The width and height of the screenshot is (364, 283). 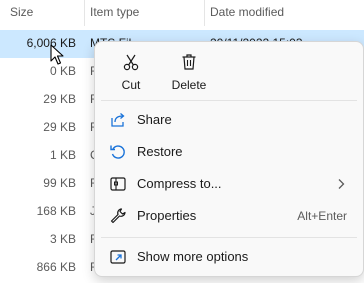 I want to click on share-icon, so click(x=118, y=120).